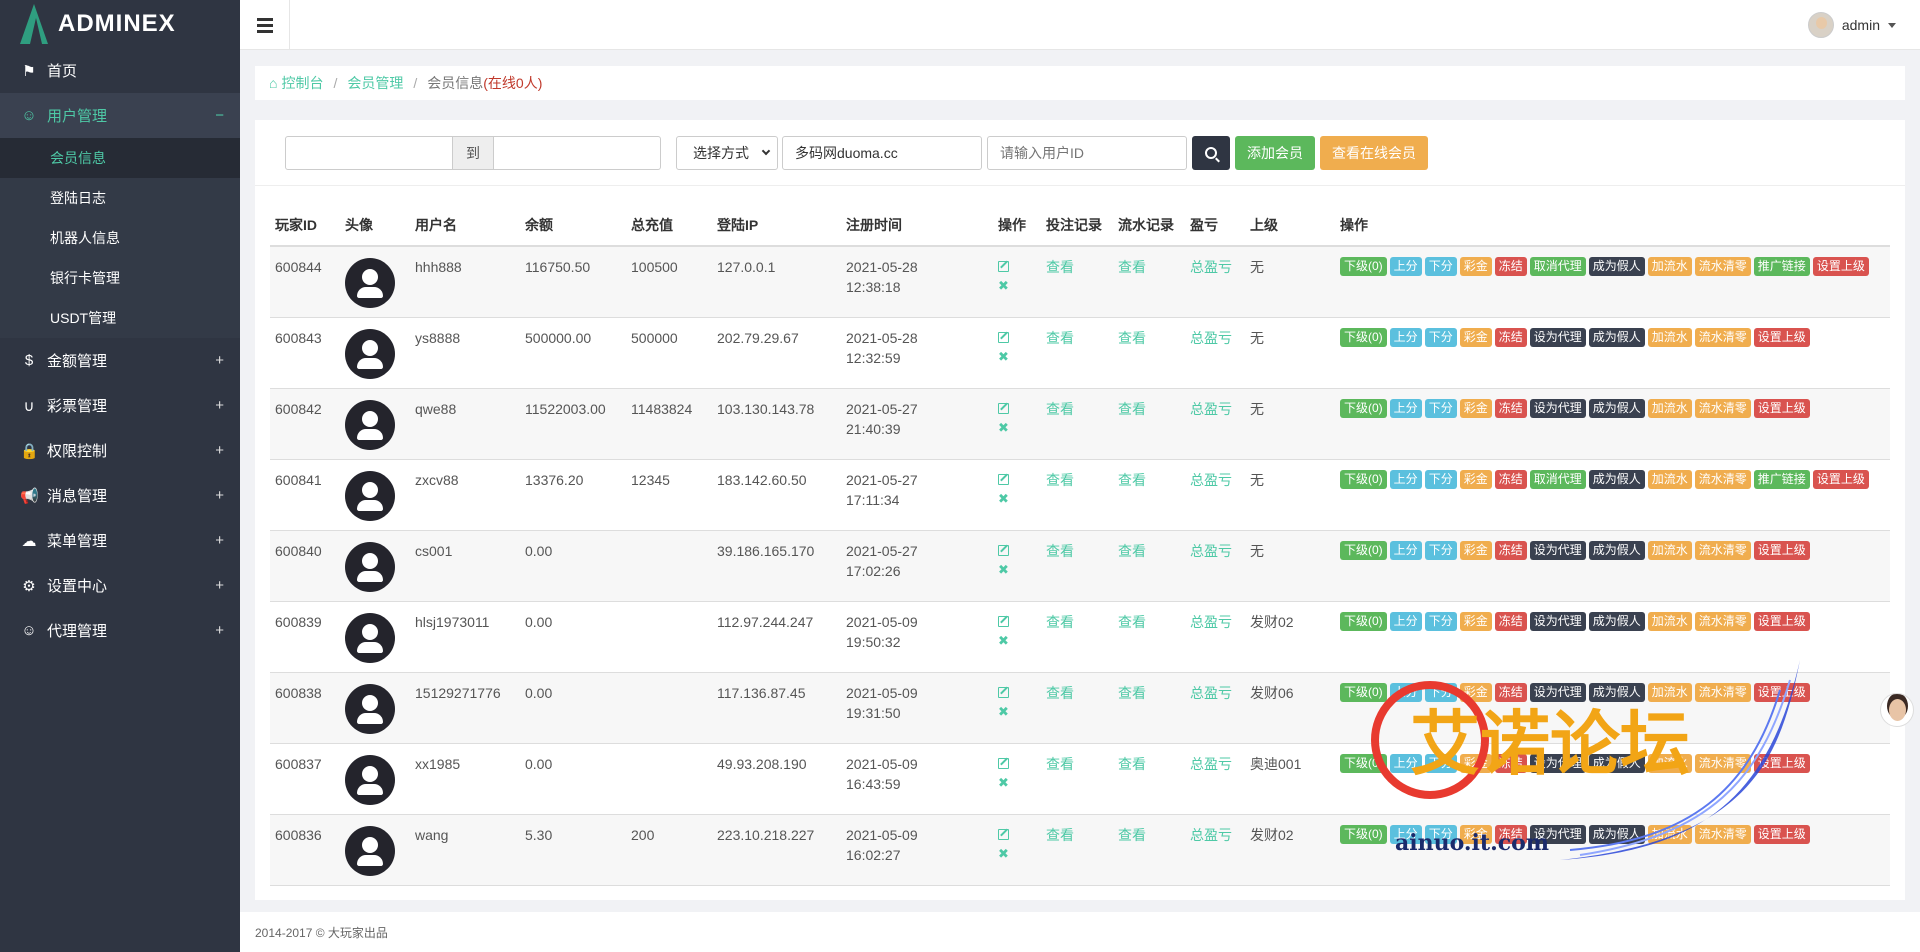 The height and width of the screenshot is (952, 1920). I want to click on sidebar-subitem-2: 机器人信息, so click(120, 238).